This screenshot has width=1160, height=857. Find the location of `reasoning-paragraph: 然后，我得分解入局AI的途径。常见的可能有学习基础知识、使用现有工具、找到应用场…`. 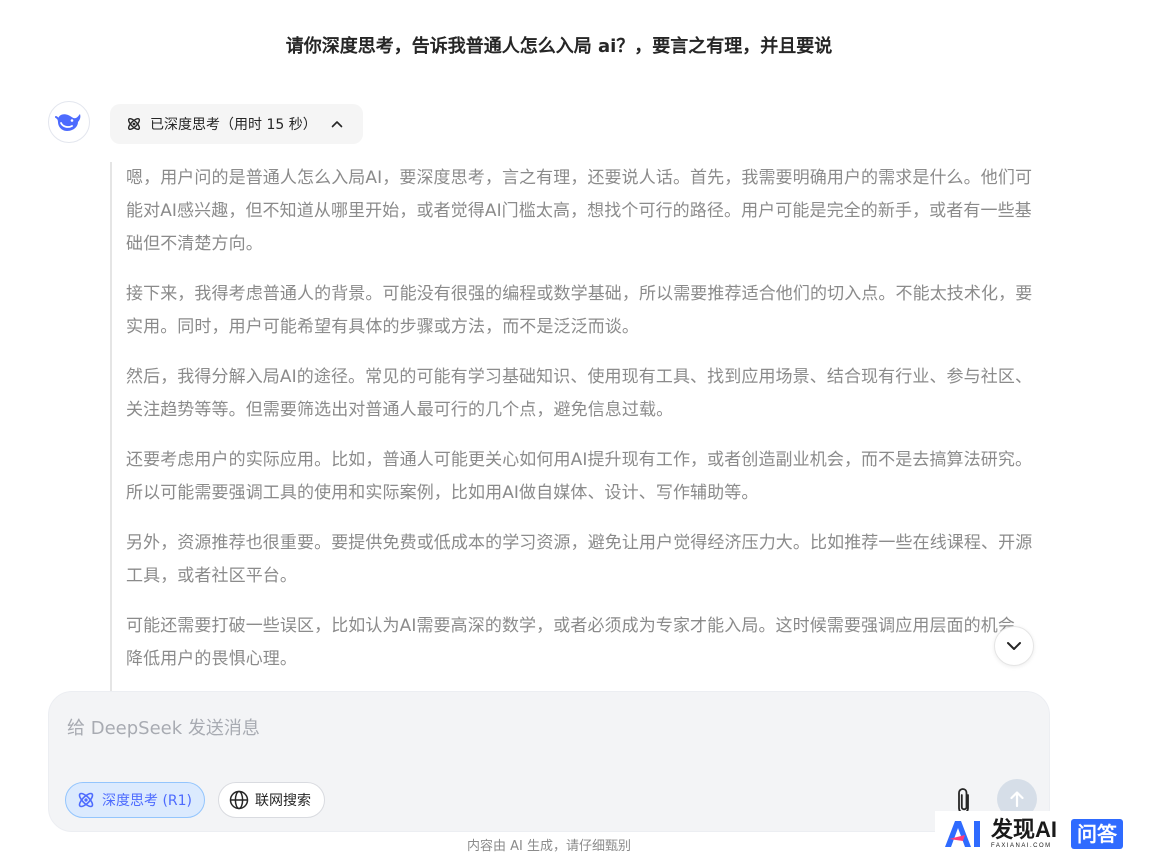

reasoning-paragraph: 然后，我得分解入局AI的途径。常见的可能有学习基础知识、使用现有工具、找到应用场… is located at coordinates (579, 393).